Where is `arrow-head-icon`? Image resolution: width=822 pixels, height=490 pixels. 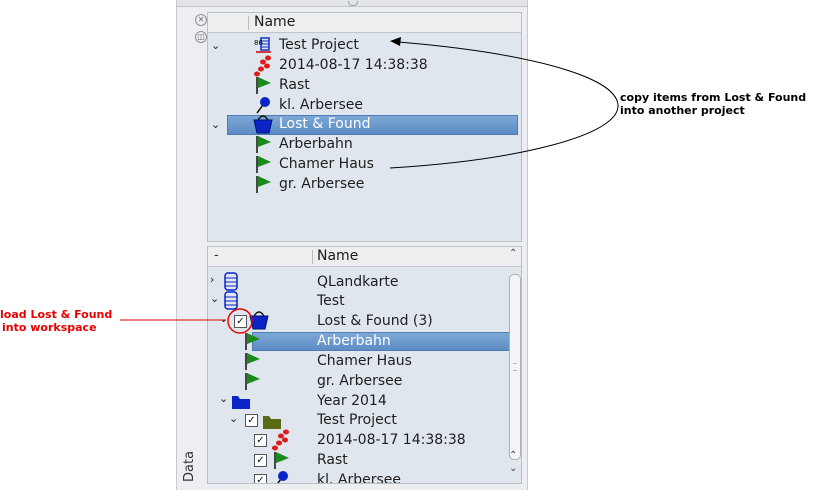 arrow-head-icon is located at coordinates (395, 41).